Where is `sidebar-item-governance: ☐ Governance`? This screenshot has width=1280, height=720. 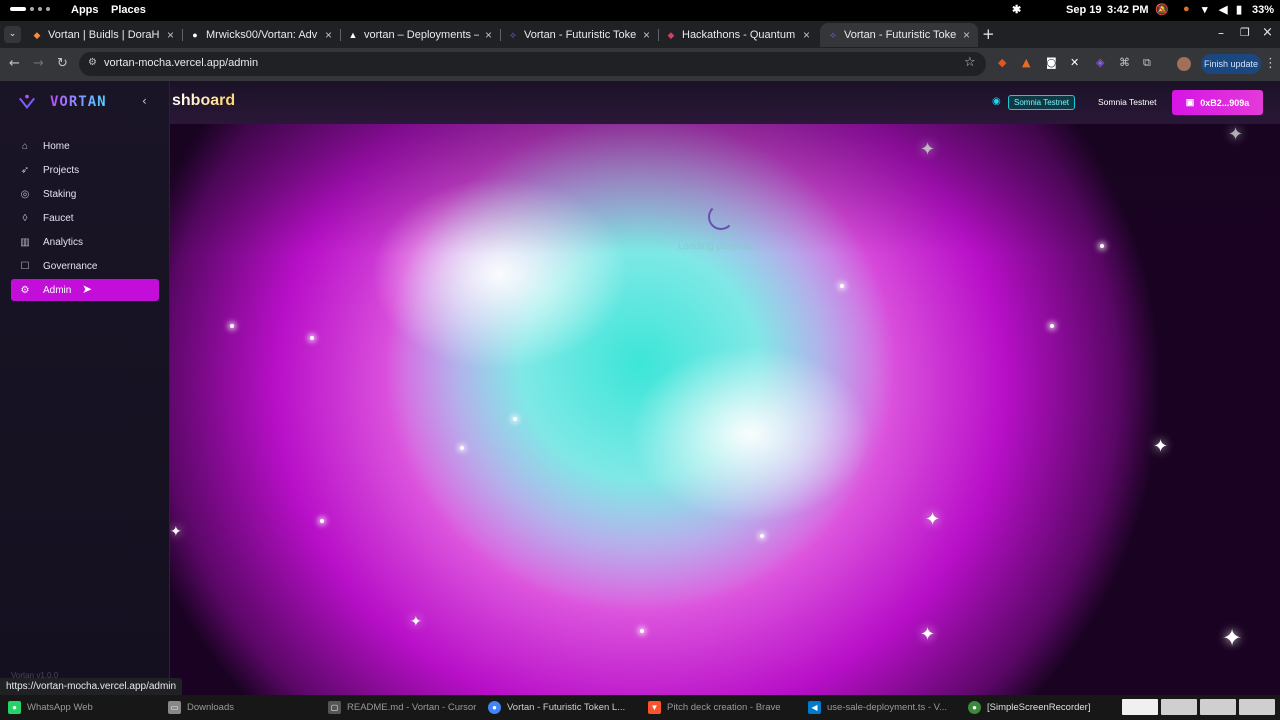 sidebar-item-governance: ☐ Governance is located at coordinates (85, 266).